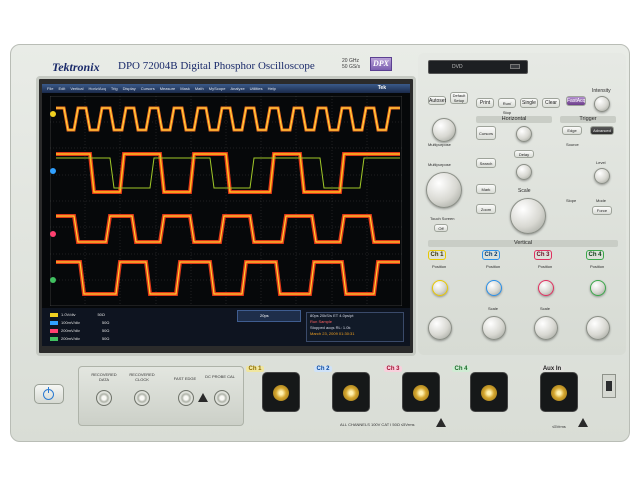  What do you see at coordinates (216, 66) in the screenshot?
I see `model-name: DPO 72004B Digital Phosphor Oscilloscope` at bounding box center [216, 66].